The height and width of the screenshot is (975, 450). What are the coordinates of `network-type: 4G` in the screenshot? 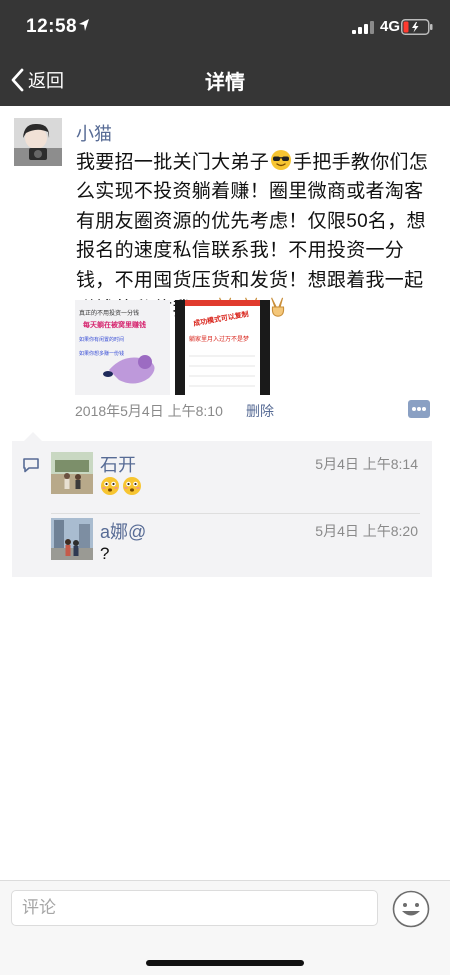 It's located at (390, 26).